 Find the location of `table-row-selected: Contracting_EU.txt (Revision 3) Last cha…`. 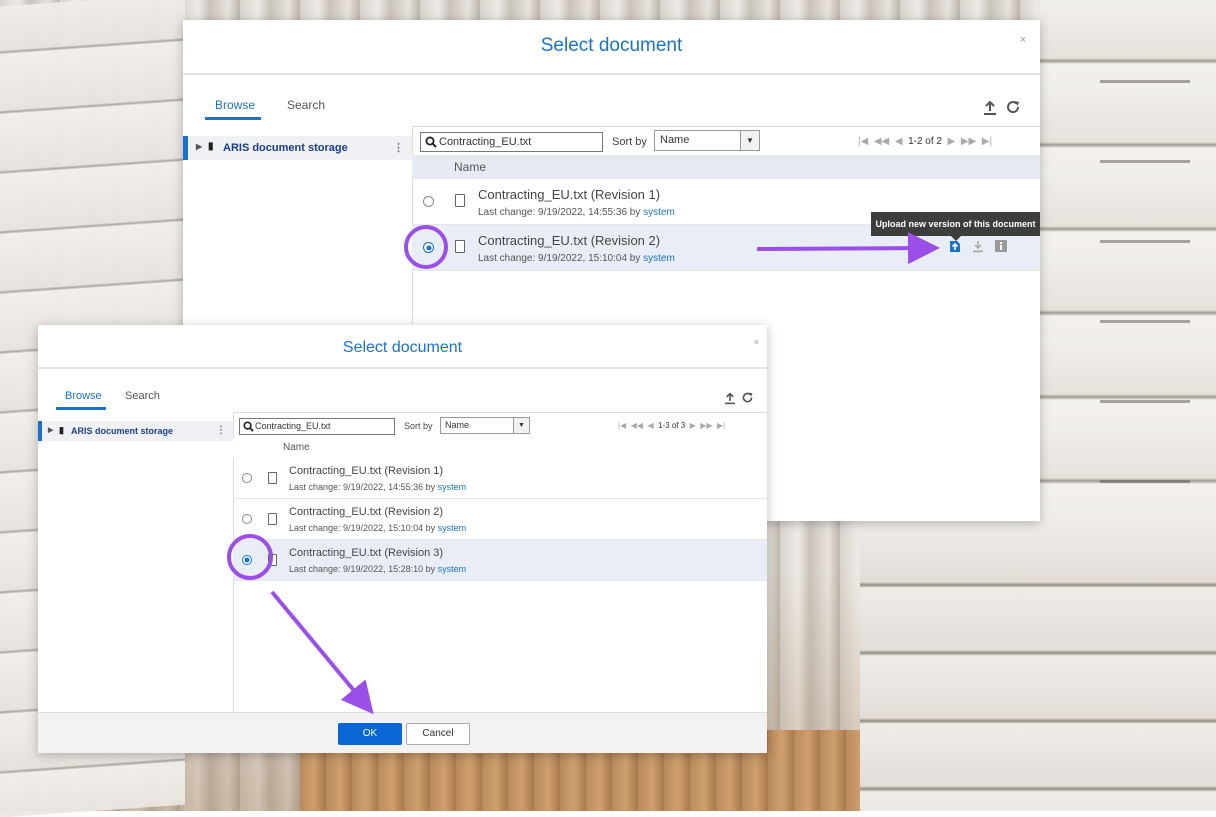

table-row-selected: Contracting_EU.txt (Revision 3) Last cha… is located at coordinates (500, 560).